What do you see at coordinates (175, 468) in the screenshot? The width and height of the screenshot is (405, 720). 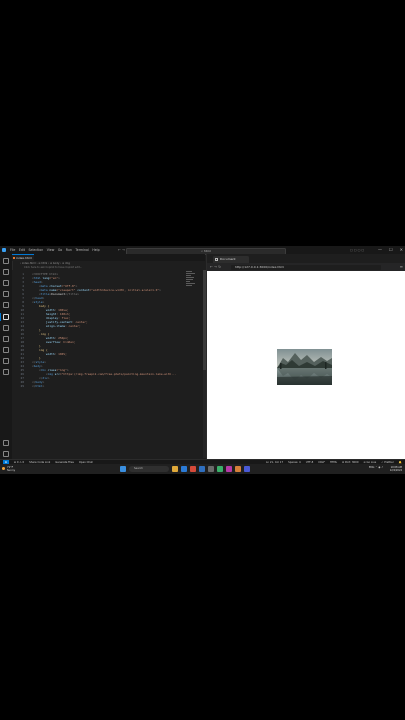 I see `file-explorer-icon` at bounding box center [175, 468].